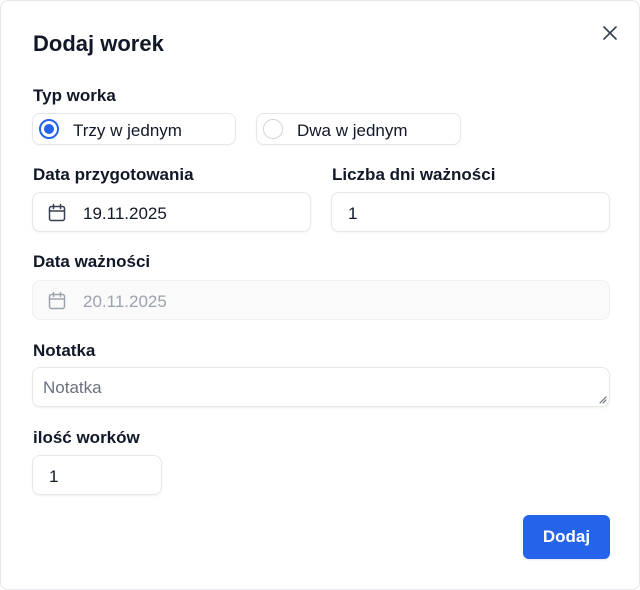 This screenshot has height=590, width=640. I want to click on radio-option-three-in-one: Trzy w jednym, so click(134, 129).